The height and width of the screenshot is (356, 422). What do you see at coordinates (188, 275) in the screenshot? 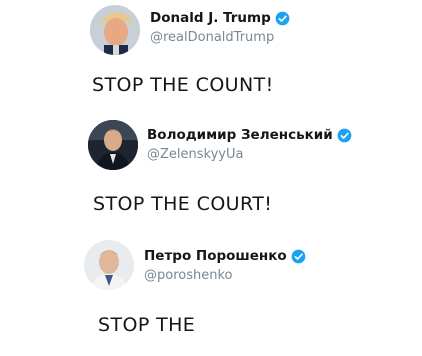
I see `user-handle: @poroshenko` at bounding box center [188, 275].